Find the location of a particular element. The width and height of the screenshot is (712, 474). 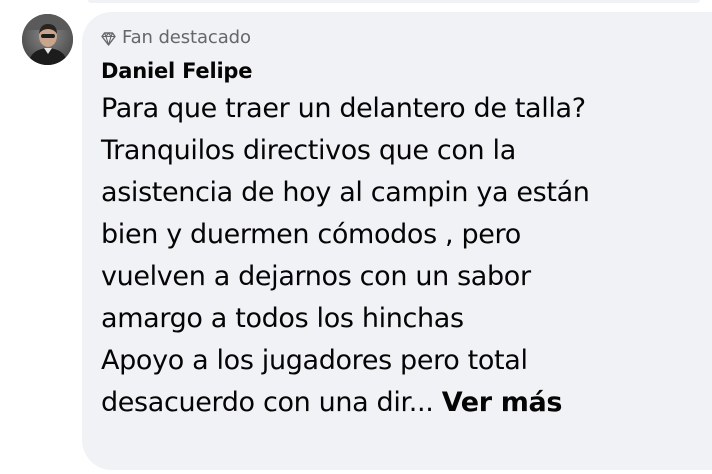

badge-label: Fan destacado is located at coordinates (186, 37).